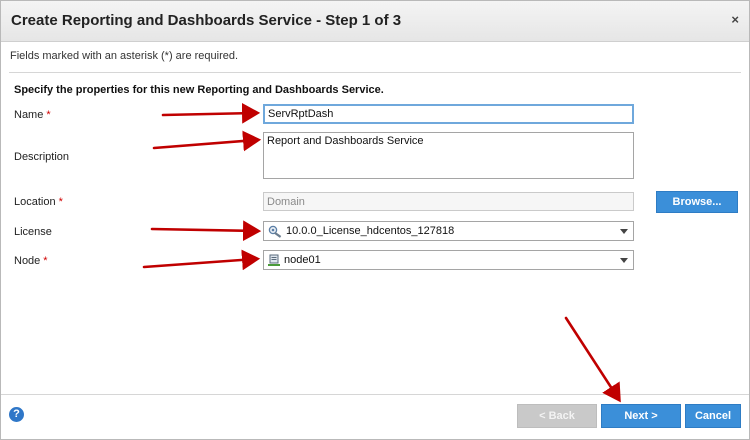 The height and width of the screenshot is (440, 750). I want to click on location-value: Domain, so click(286, 202).